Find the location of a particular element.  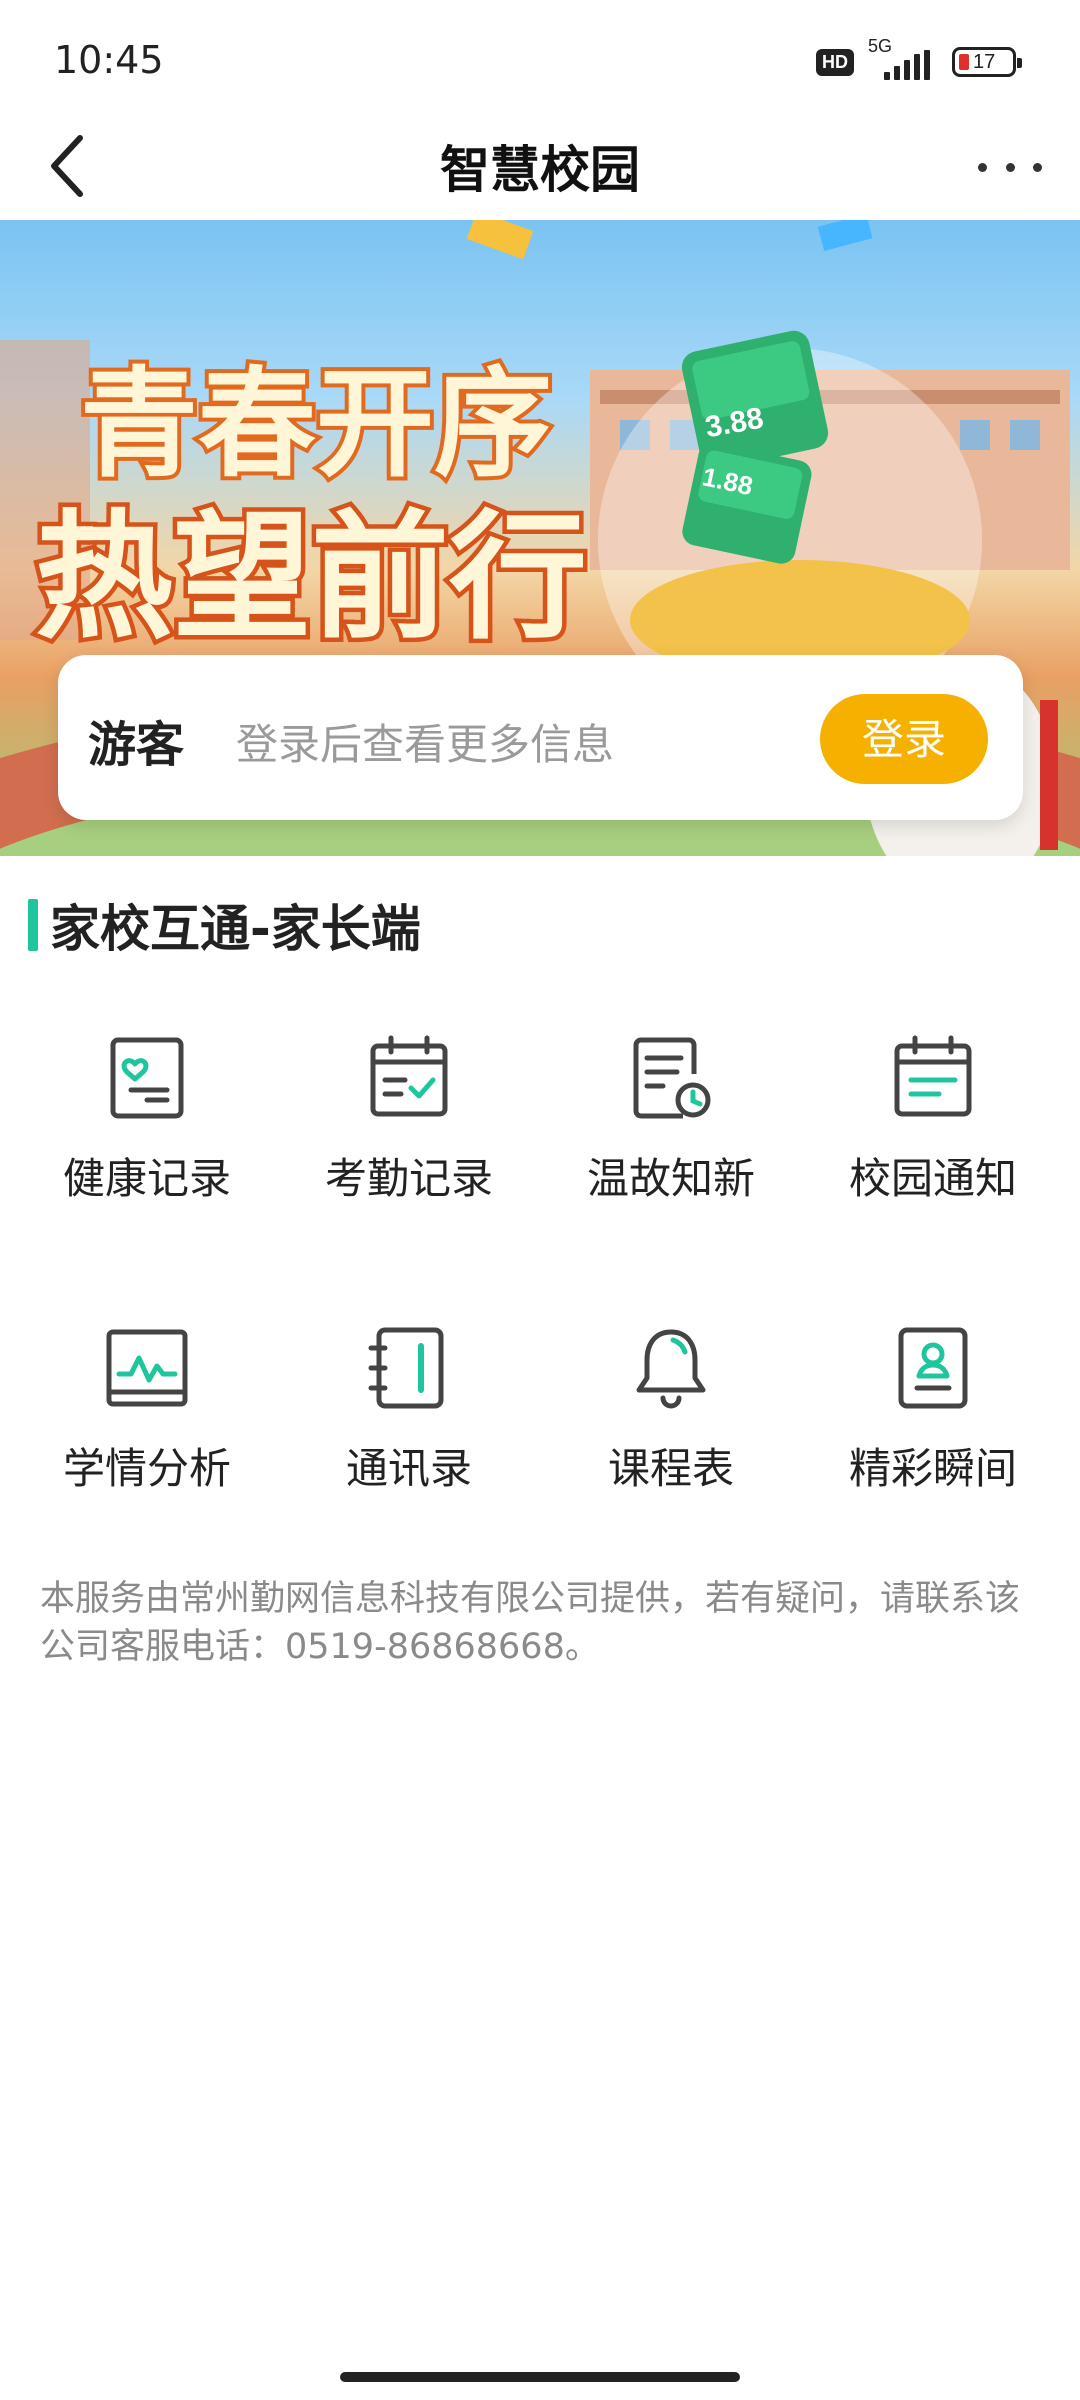

login-card: 游客 登录后查看更多信息 登录 is located at coordinates (540, 737).